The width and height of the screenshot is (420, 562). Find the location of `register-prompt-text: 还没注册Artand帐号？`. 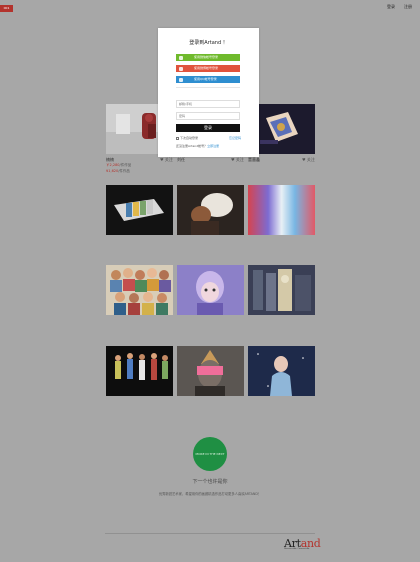

register-prompt-text: 还没注册Artand帐号？ is located at coordinates (192, 146).